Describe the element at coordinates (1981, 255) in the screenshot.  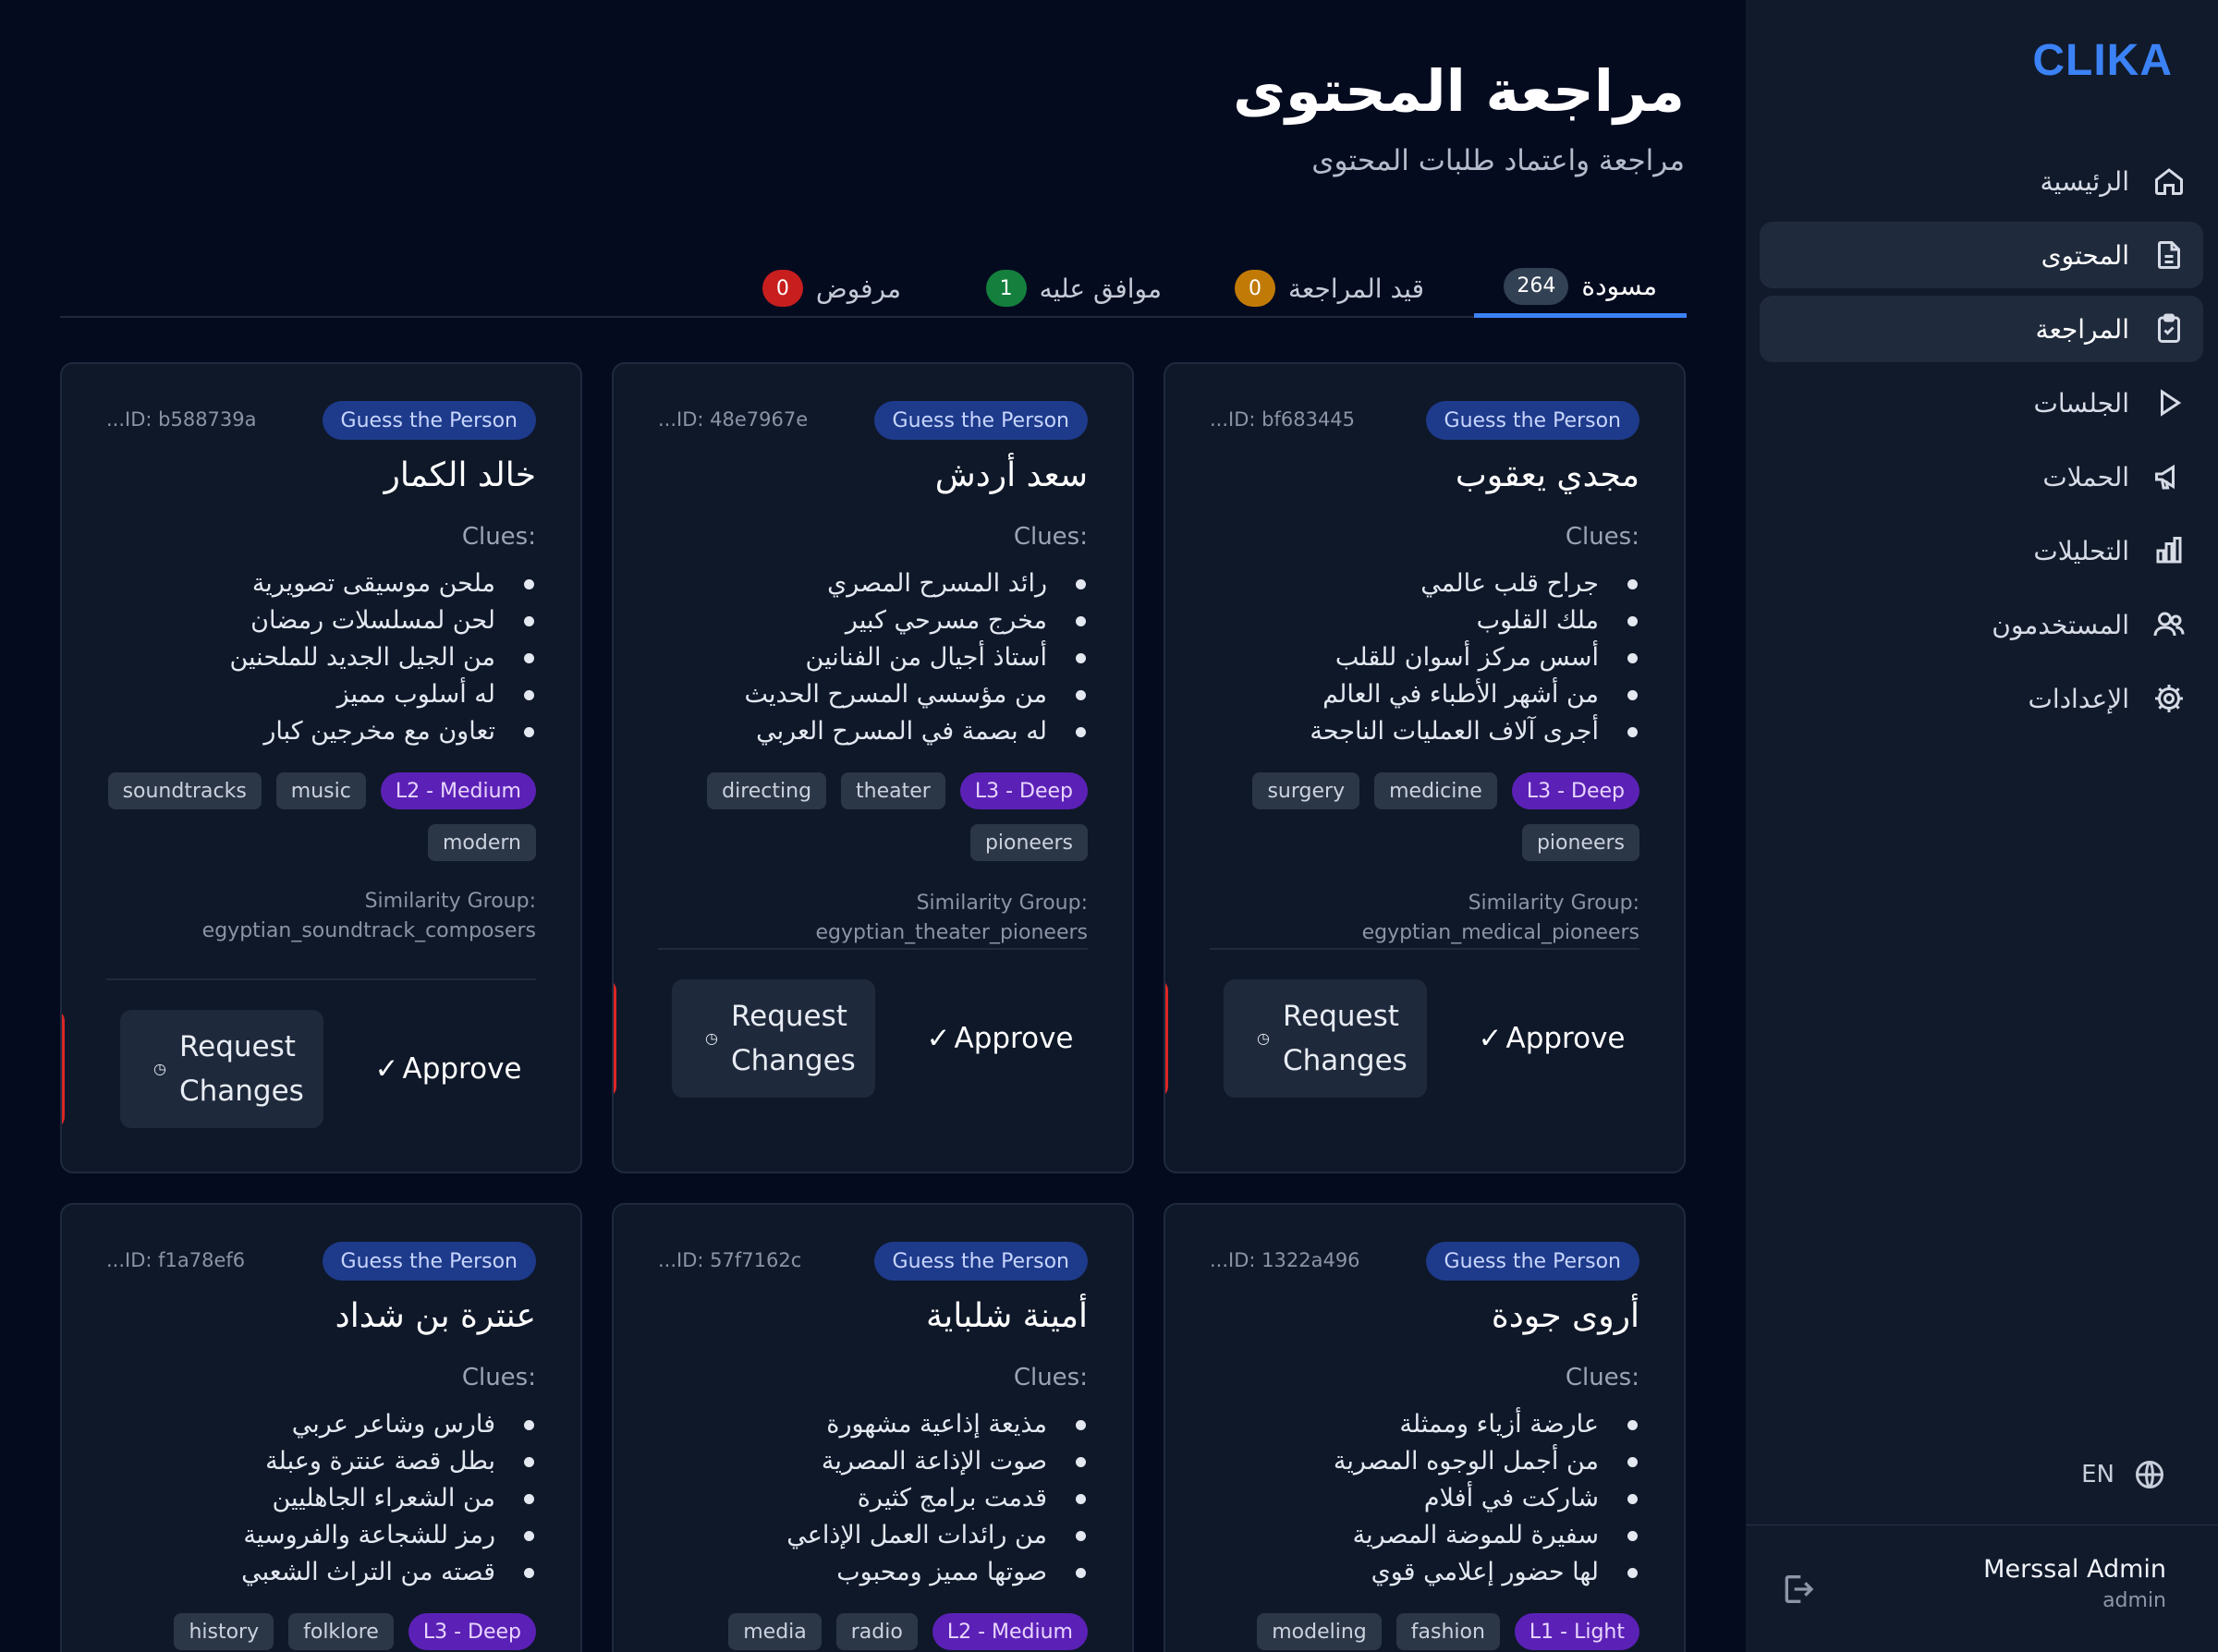
I see `sidebar-item-content: المحتوى` at that location.